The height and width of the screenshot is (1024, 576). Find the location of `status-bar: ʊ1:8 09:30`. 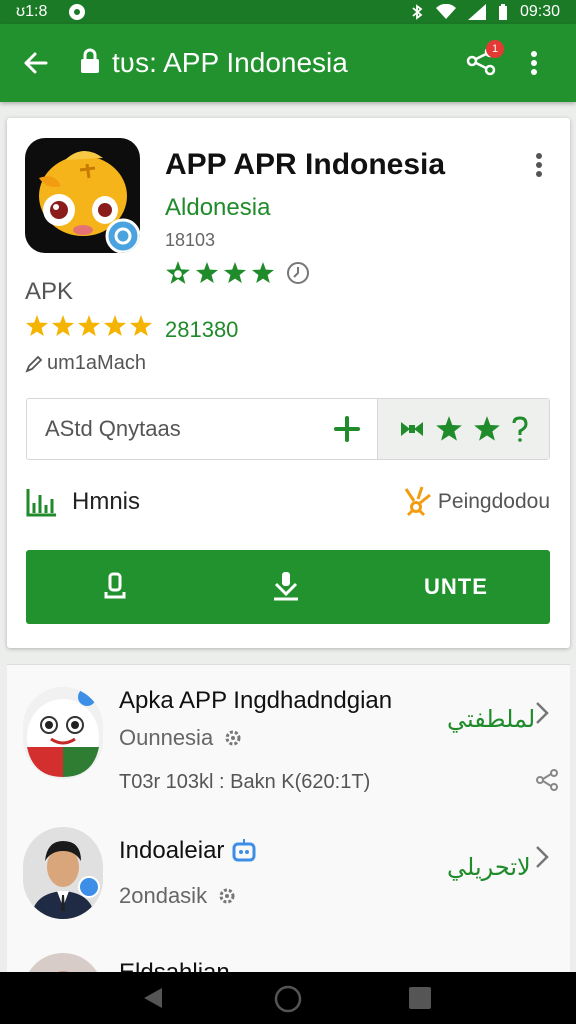

status-bar: ʊ1:8 09:30 is located at coordinates (288, 12).